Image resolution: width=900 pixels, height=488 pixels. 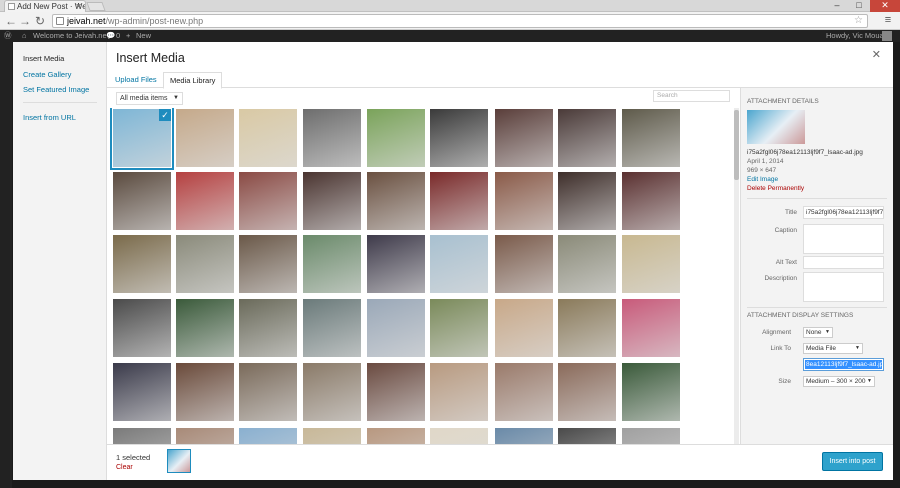 What do you see at coordinates (843, 364) in the screenshot?
I see `link-url-field: 8ea12113ljf9f7_lsaac-ad.jpg` at bounding box center [843, 364].